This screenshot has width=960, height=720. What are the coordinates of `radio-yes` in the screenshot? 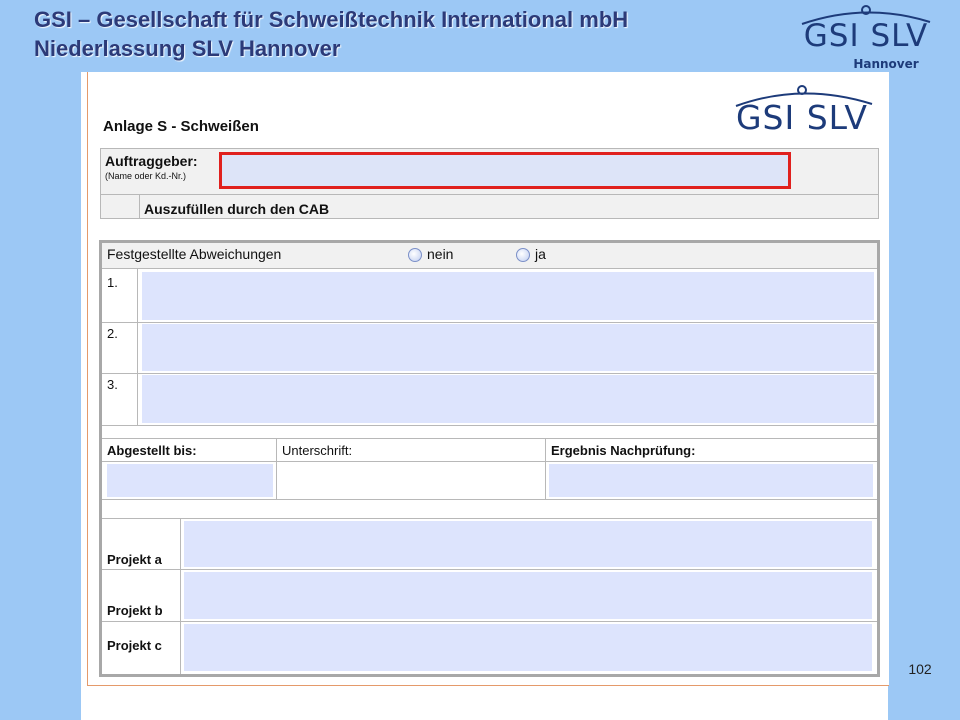 It's located at (523, 255).